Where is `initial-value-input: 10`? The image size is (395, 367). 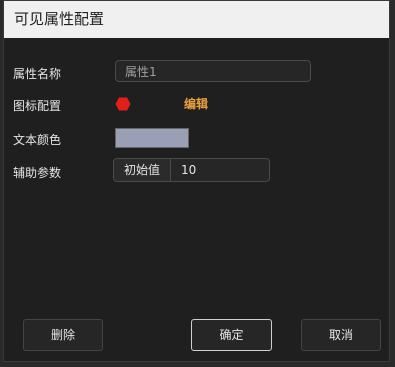 initial-value-input: 10 is located at coordinates (220, 170).